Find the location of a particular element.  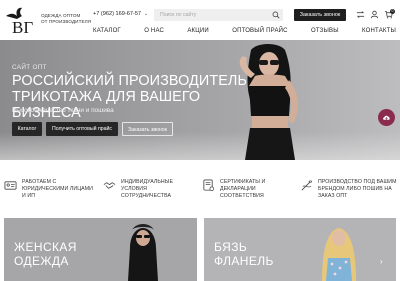

handshake-icon is located at coordinates (109, 185).